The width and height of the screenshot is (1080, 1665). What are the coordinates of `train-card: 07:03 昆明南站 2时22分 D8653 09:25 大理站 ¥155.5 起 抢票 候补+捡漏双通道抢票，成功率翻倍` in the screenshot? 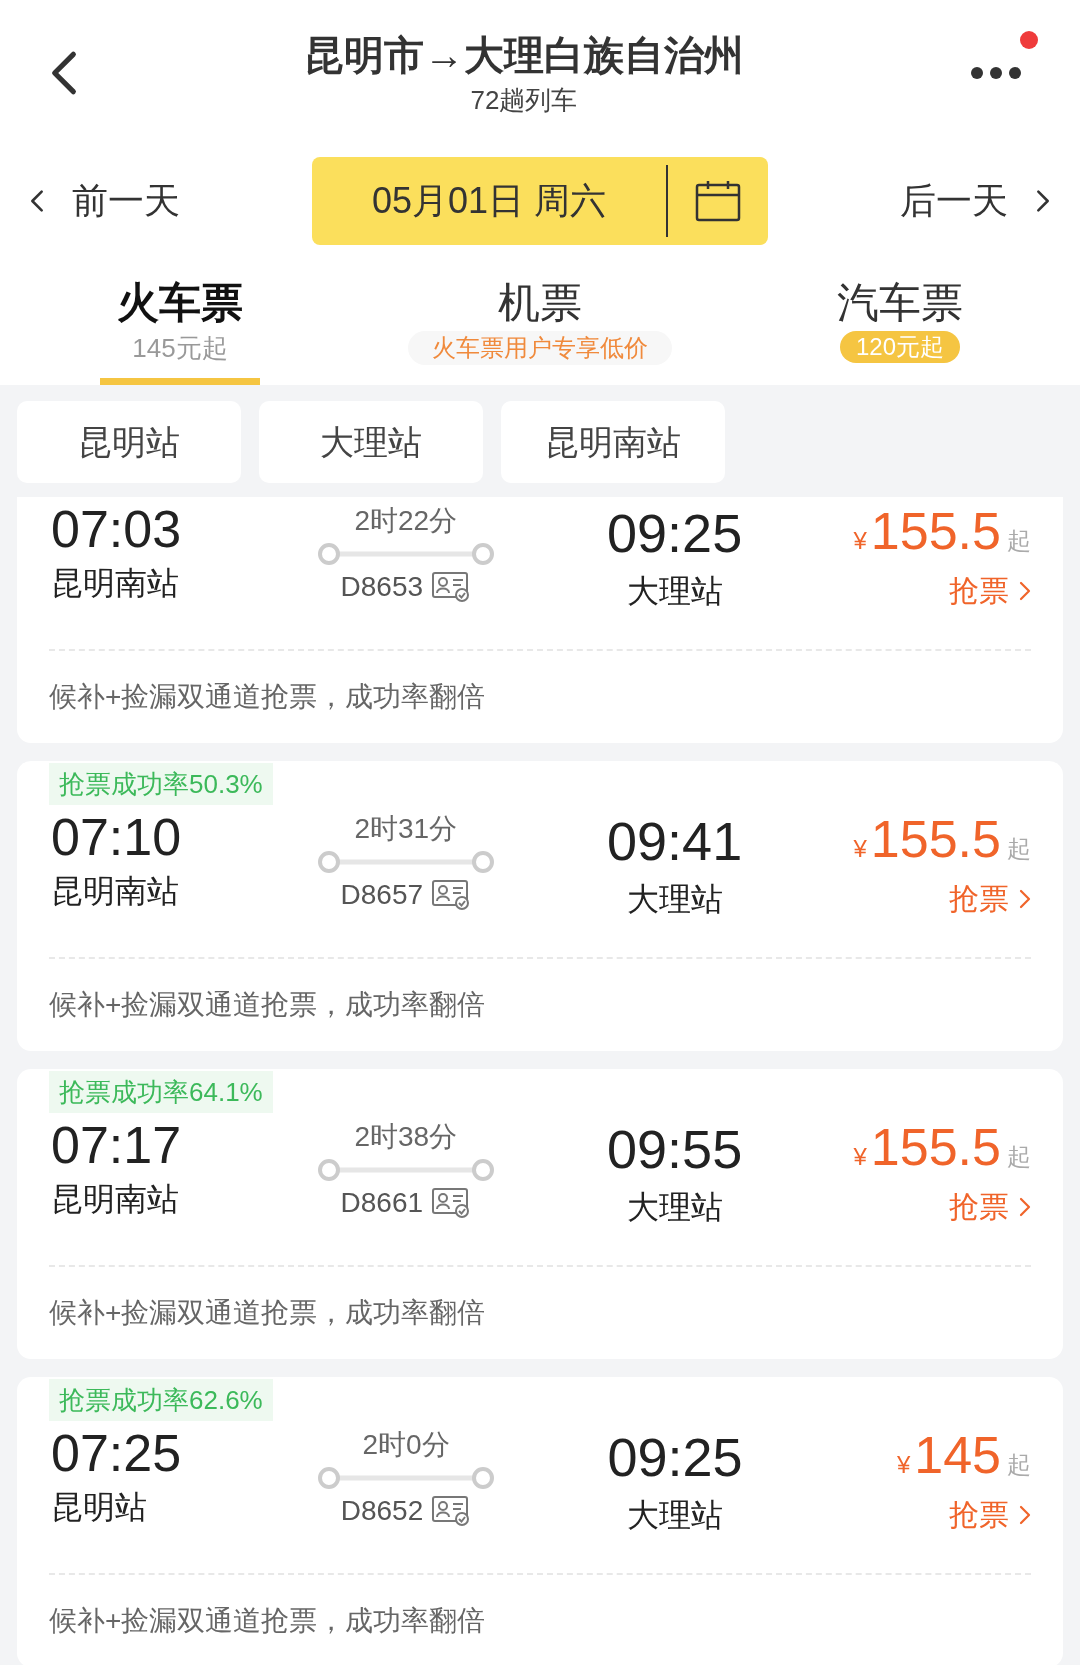 It's located at (540, 620).